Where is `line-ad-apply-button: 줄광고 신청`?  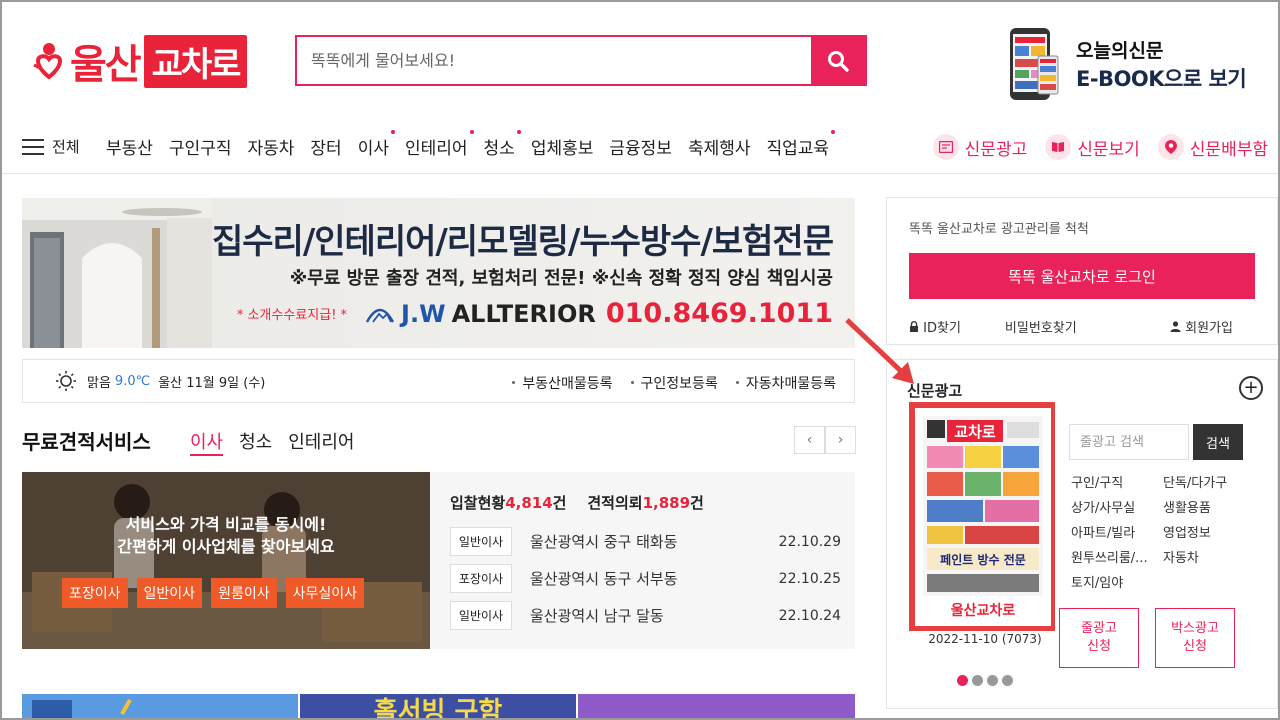
line-ad-apply-button: 줄광고 신청 is located at coordinates (1099, 638).